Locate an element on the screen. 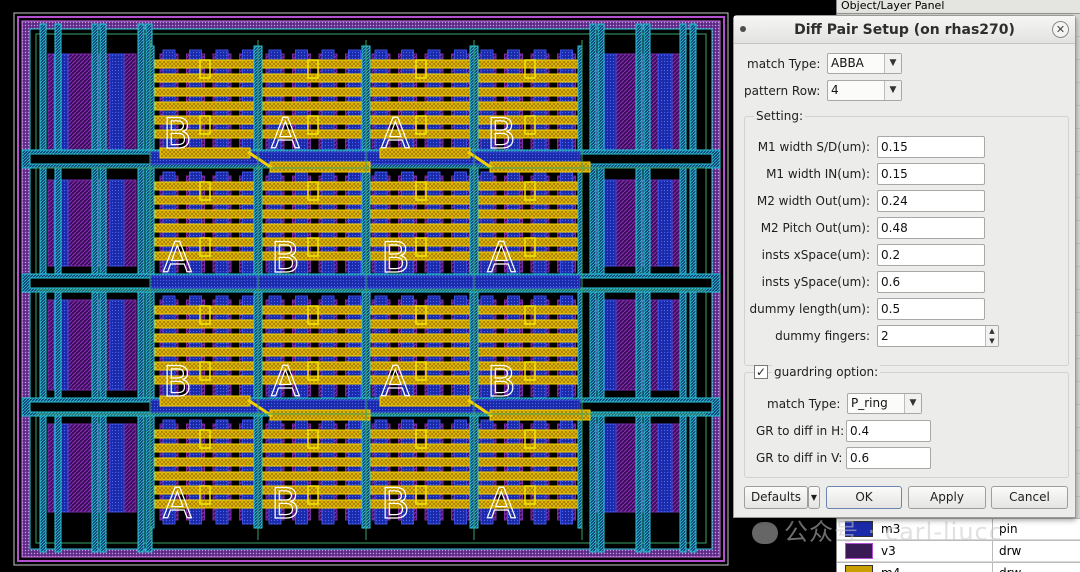 The width and height of the screenshot is (1080, 572). m1-width-in-field: 0.15 is located at coordinates (931, 174).